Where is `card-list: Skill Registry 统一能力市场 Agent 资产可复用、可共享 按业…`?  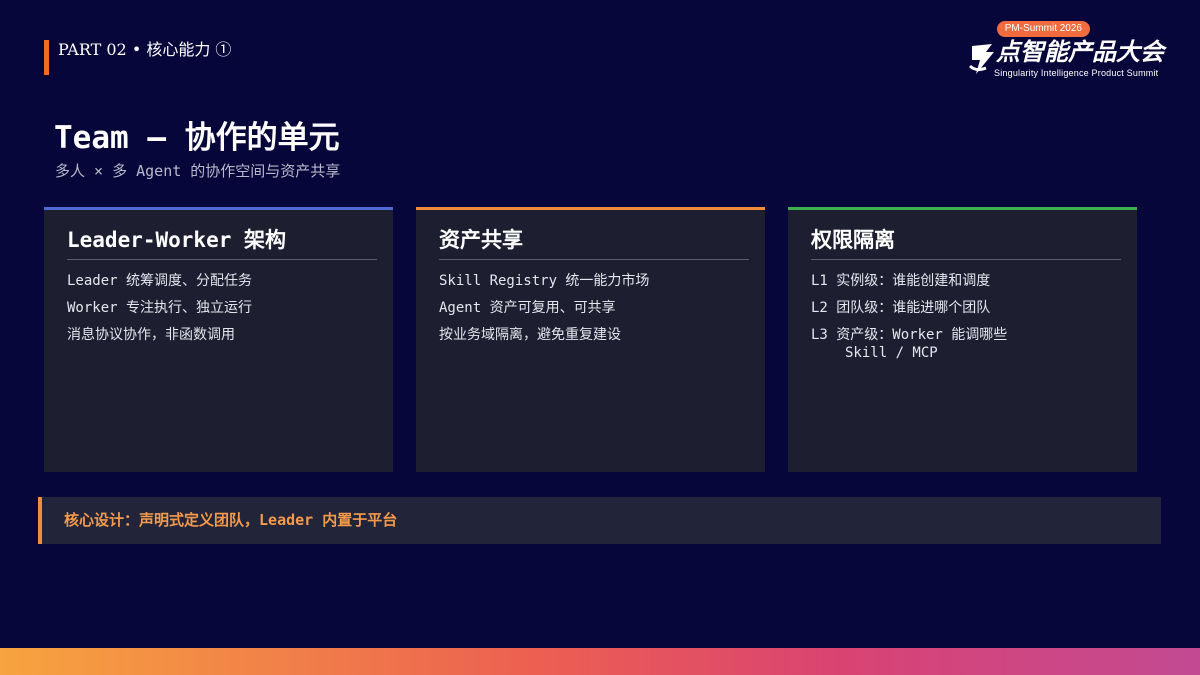 card-list: Skill Registry 统一能力市场 Agent 资产可复用、可共享 按业… is located at coordinates (597, 308).